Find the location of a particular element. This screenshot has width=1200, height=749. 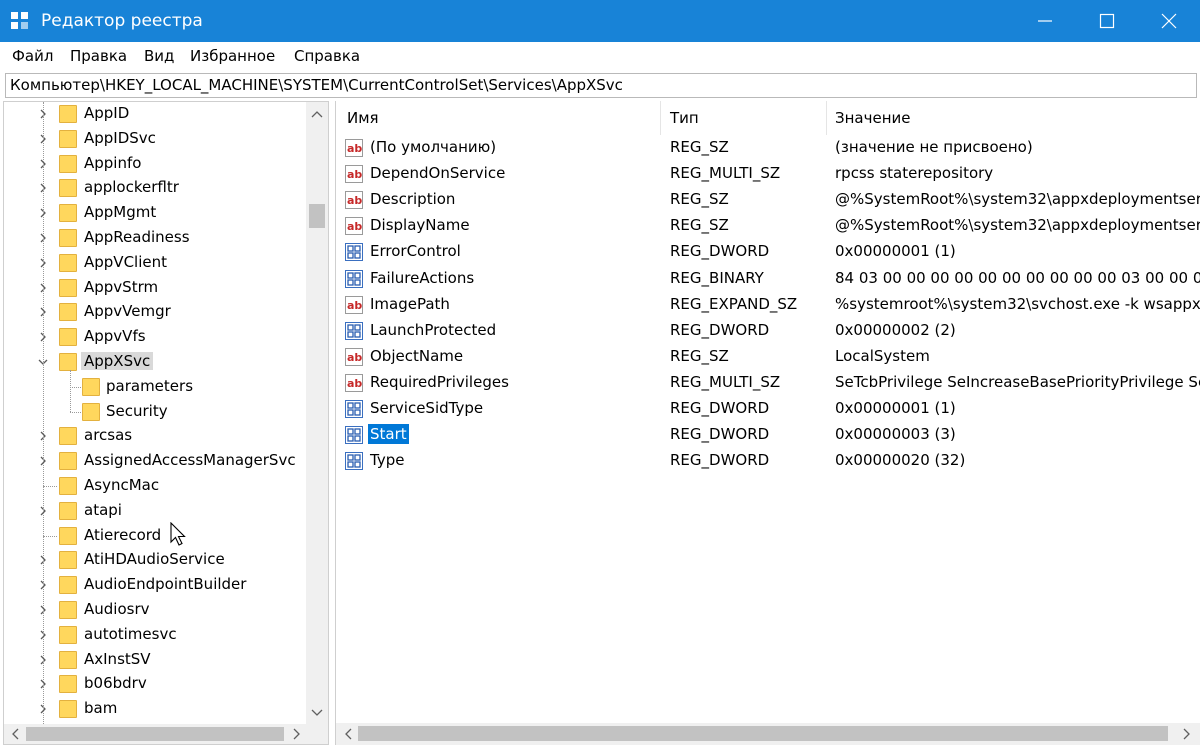

tree-node: Audiosrv is located at coordinates (154, 610).